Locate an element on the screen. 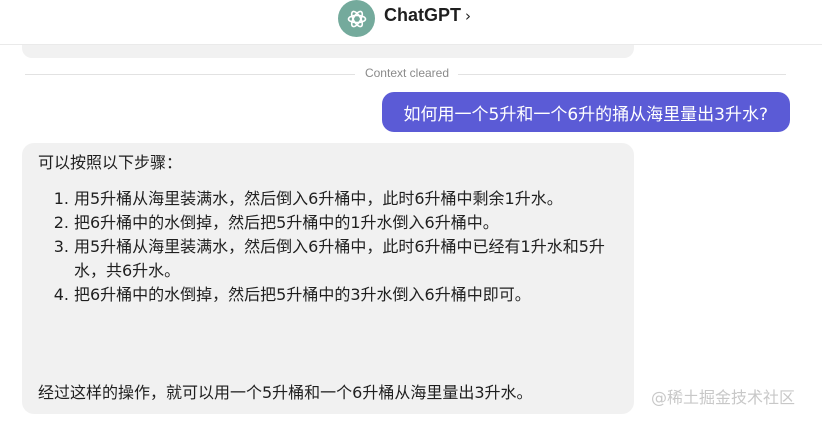 The width and height of the screenshot is (822, 421). list-item: 1. 用5升桶从海里装满水，然后倒入6升桶中，此时6升桶中剩余1升水。 is located at coordinates (329, 199).